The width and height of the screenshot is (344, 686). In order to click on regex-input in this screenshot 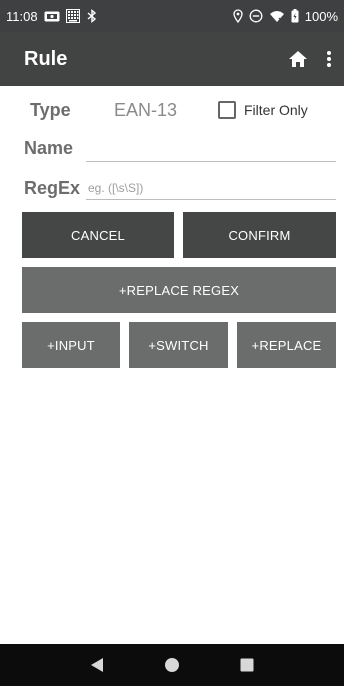, I will do `click(211, 188)`.